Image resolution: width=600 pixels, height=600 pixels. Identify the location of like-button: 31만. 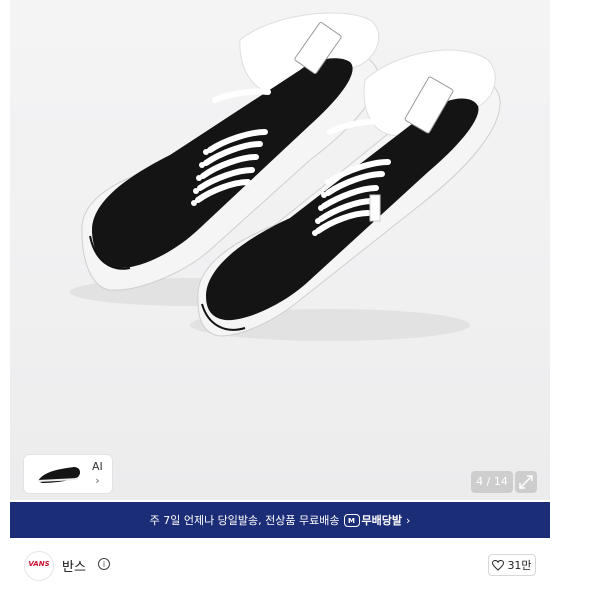
(512, 565).